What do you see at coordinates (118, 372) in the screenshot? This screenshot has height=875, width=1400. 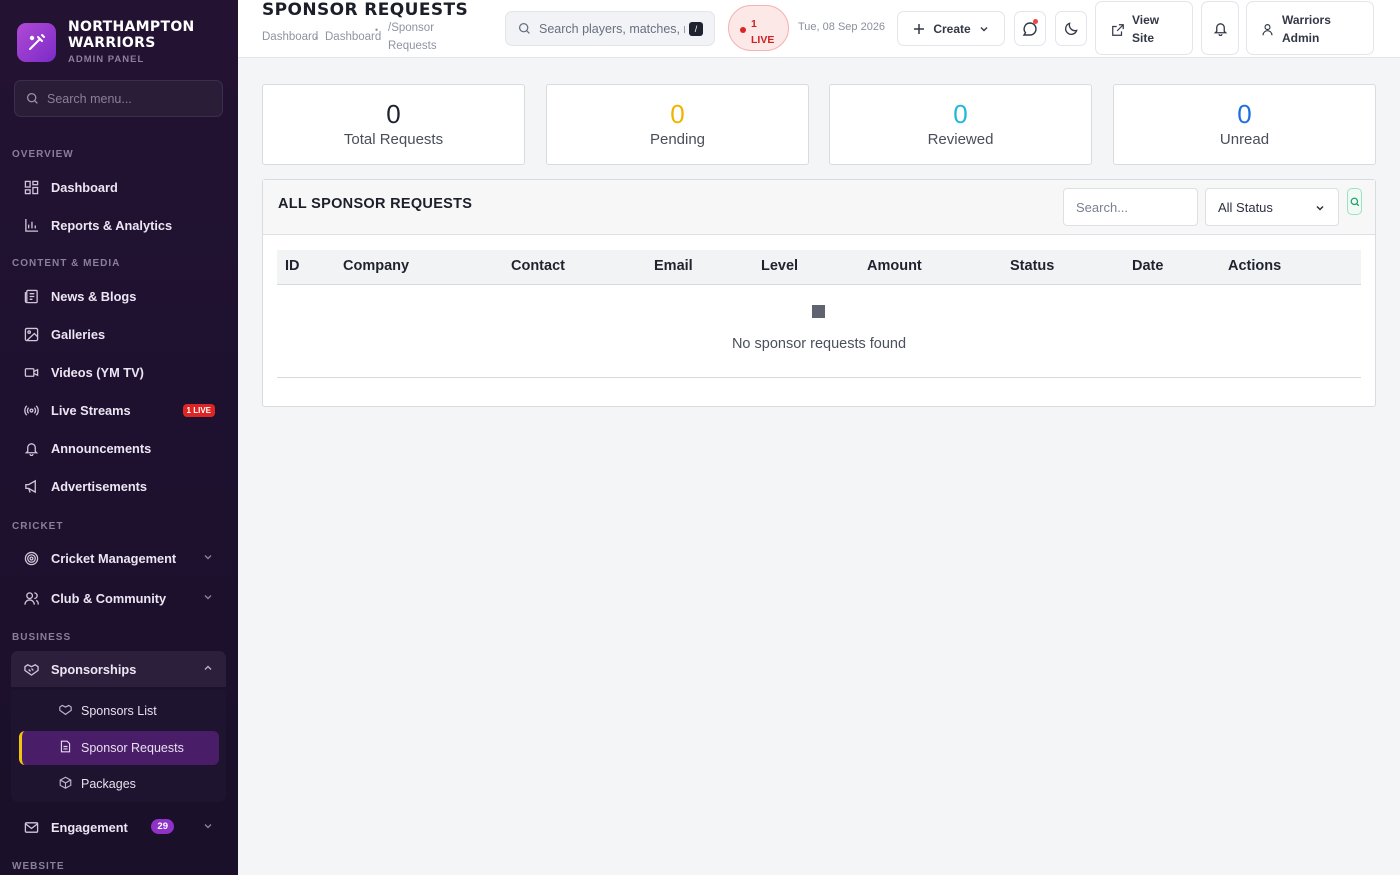 I see `sidebar-item-videos: Videos (YM TV)` at bounding box center [118, 372].